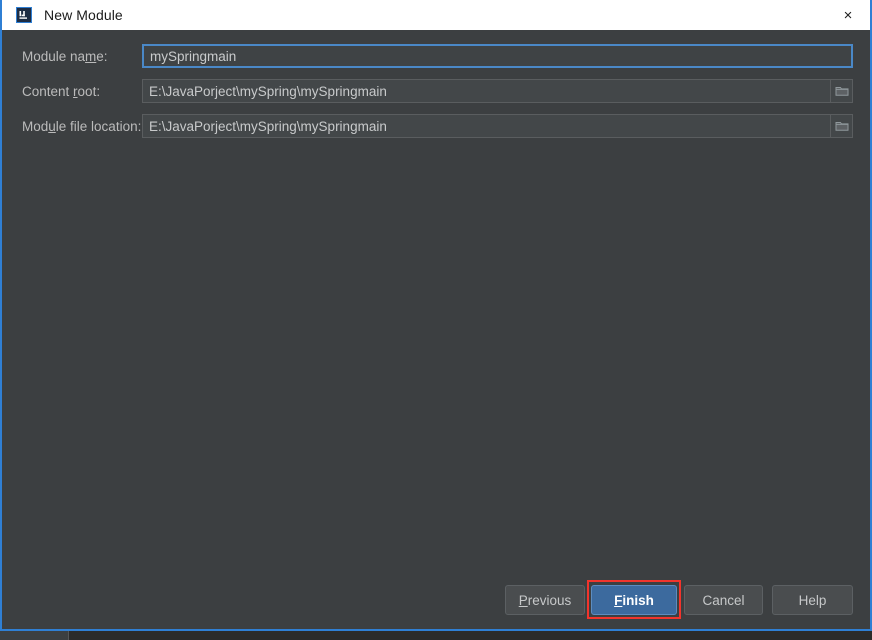 The height and width of the screenshot is (640, 872). What do you see at coordinates (65, 56) in the screenshot?
I see `module-name-label: Module name:` at bounding box center [65, 56].